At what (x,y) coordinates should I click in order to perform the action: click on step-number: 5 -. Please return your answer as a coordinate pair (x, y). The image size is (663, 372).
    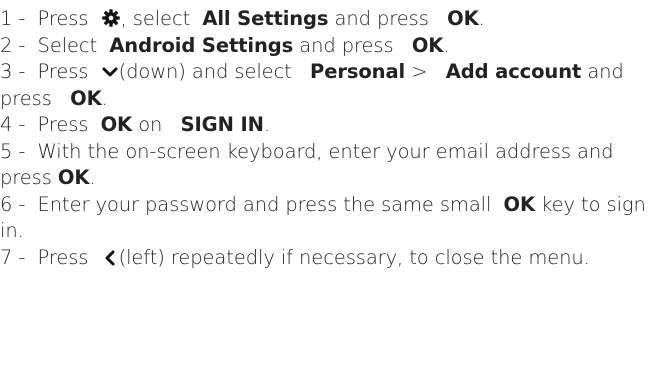
    Looking at the image, I should click on (13, 151).